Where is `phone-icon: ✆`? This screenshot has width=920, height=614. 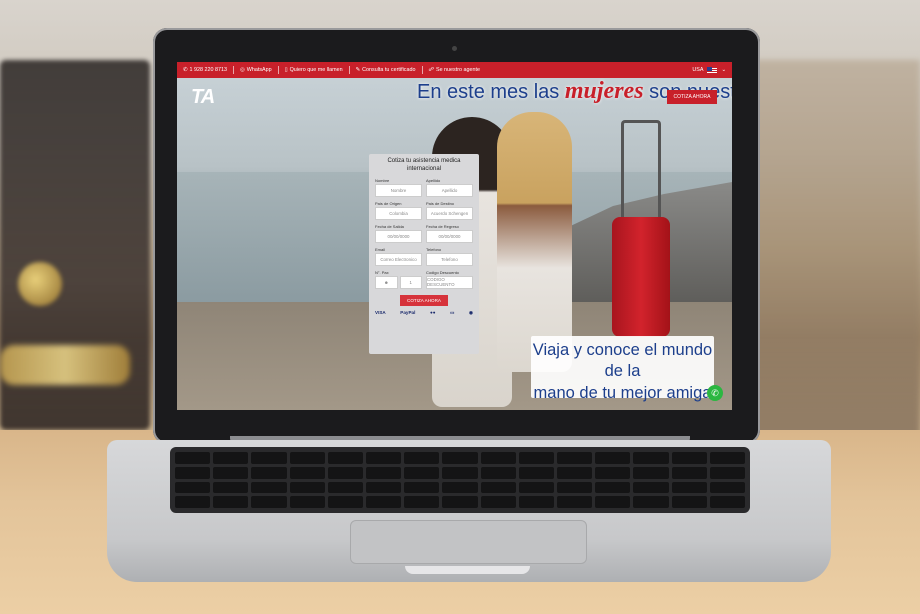
phone-icon: ✆ is located at coordinates (185, 70).